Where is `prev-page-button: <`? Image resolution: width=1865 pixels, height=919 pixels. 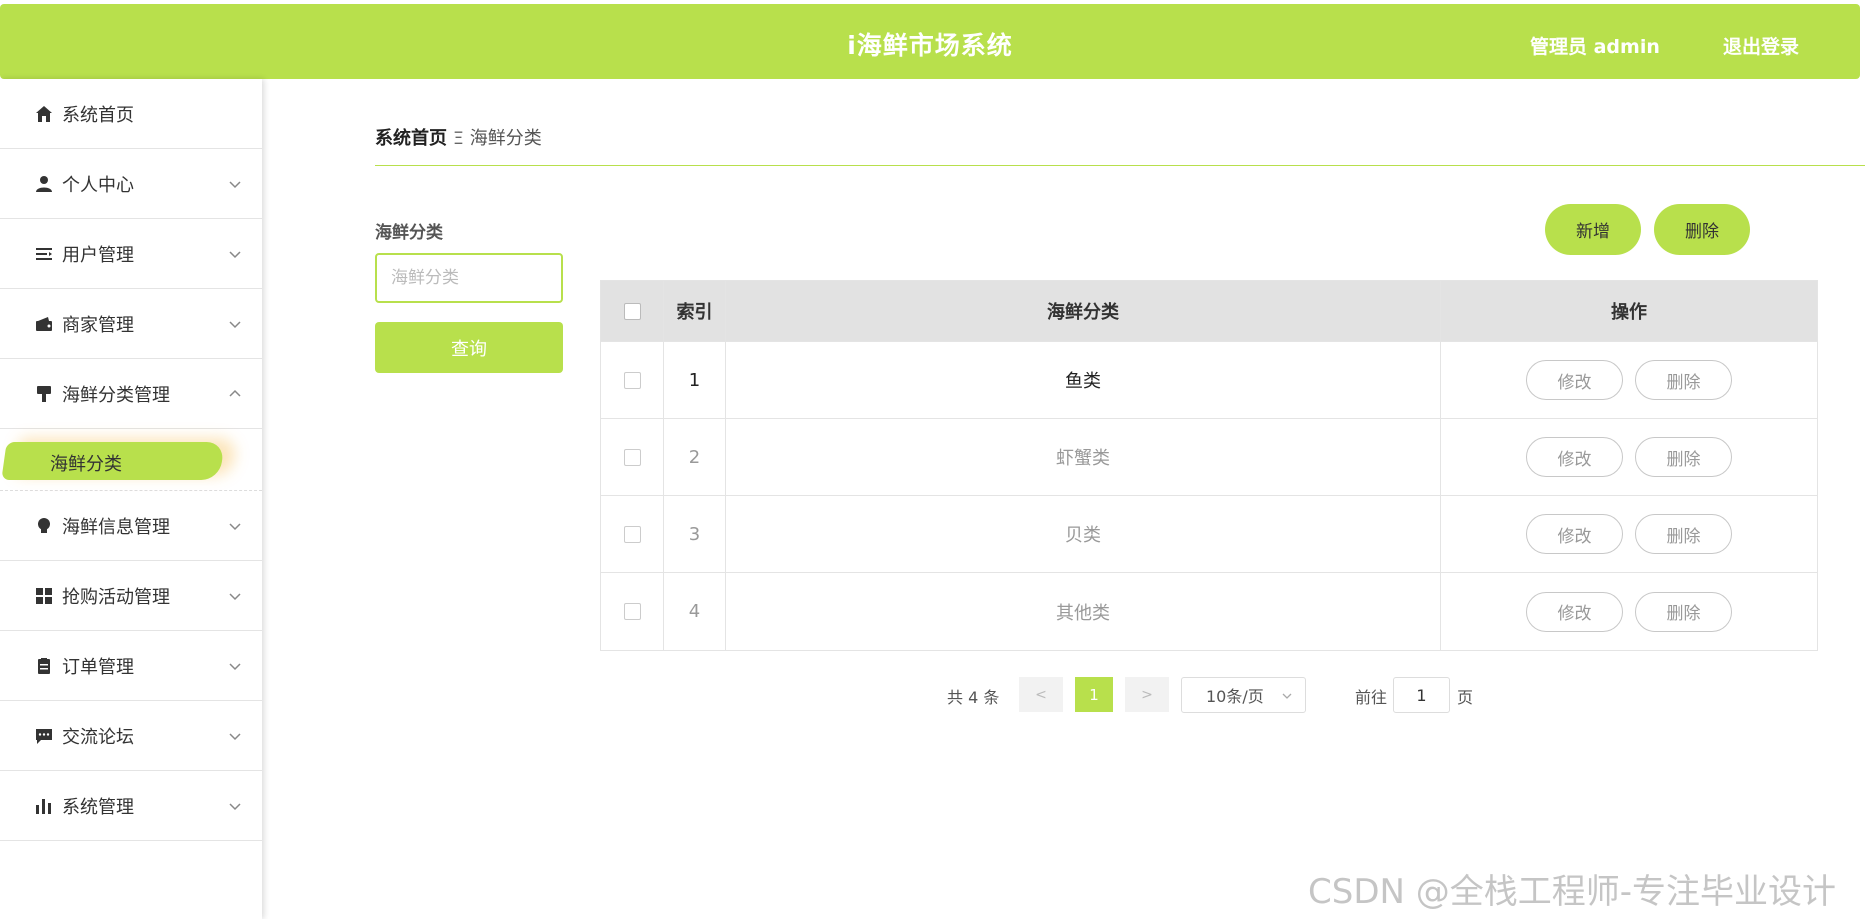
prev-page-button: < is located at coordinates (1041, 694).